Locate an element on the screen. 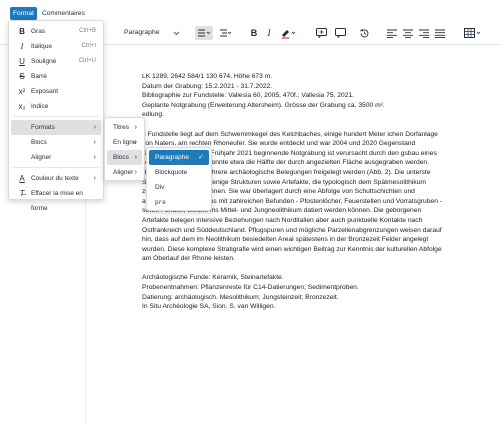 The height and width of the screenshot is (424, 500). align-justify-icon is located at coordinates (440, 33).